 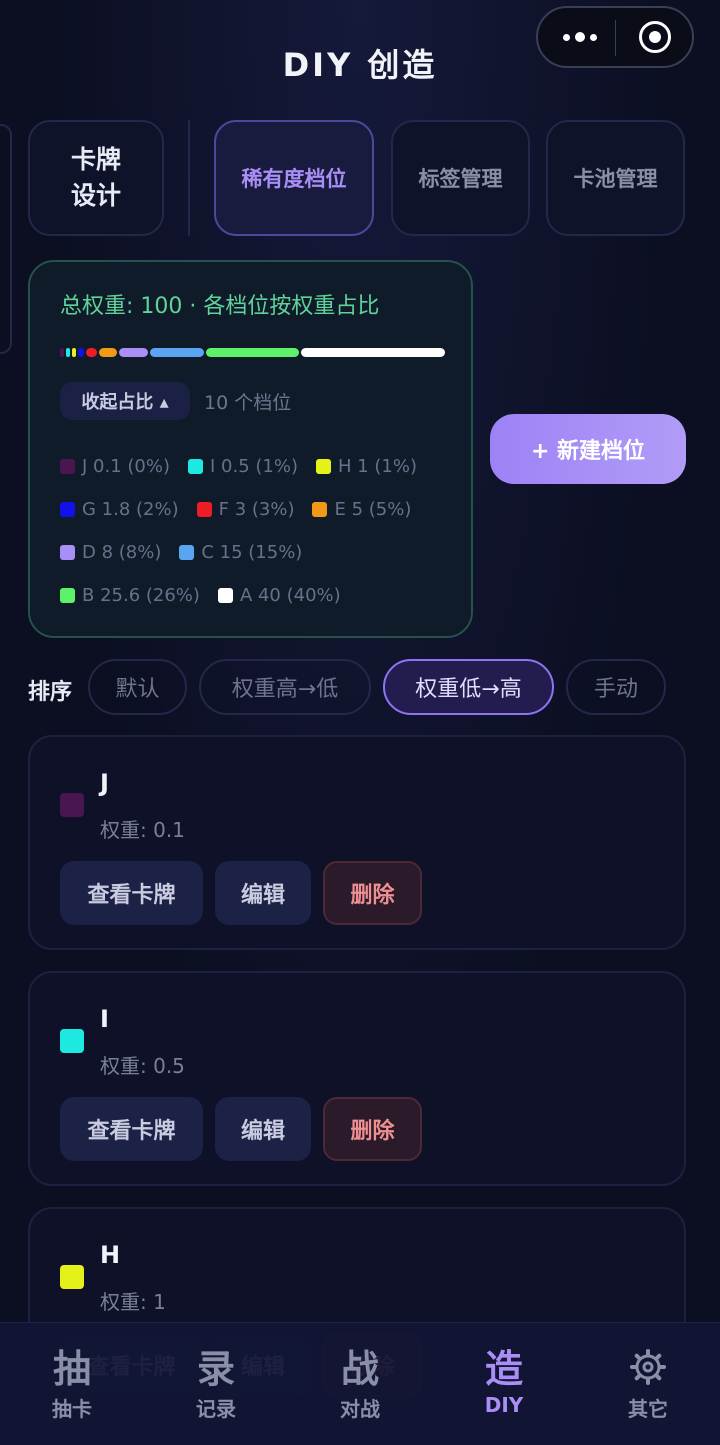 I want to click on legend-item: B 25.6 (26%), so click(x=130, y=595).